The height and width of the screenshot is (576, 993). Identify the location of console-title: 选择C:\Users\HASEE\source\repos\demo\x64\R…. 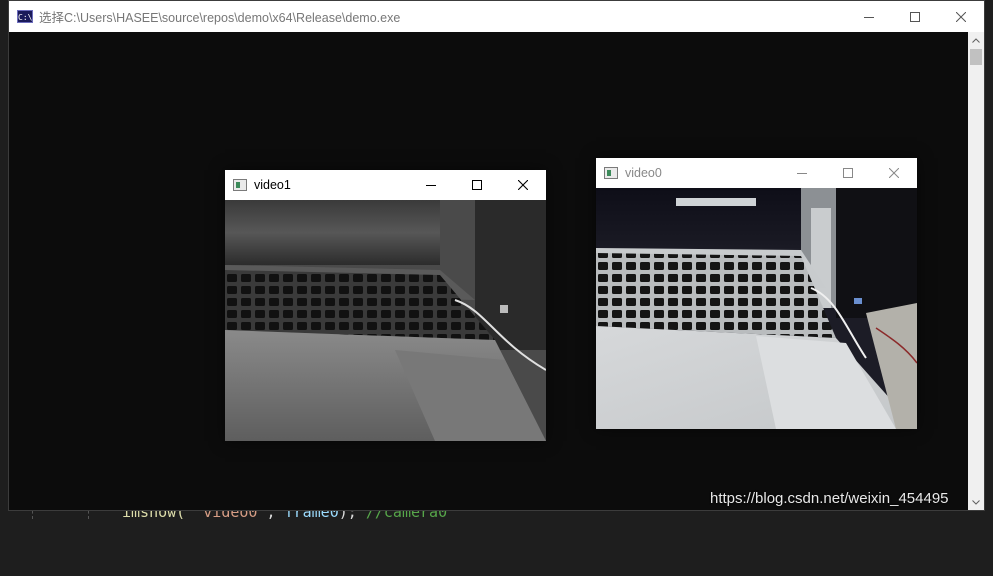
(220, 18).